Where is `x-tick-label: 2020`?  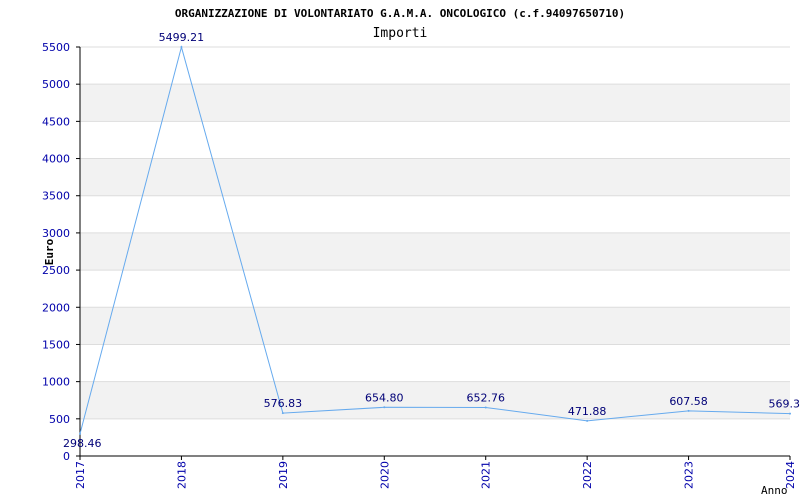
x-tick-label: 2020 is located at coordinates (384, 475).